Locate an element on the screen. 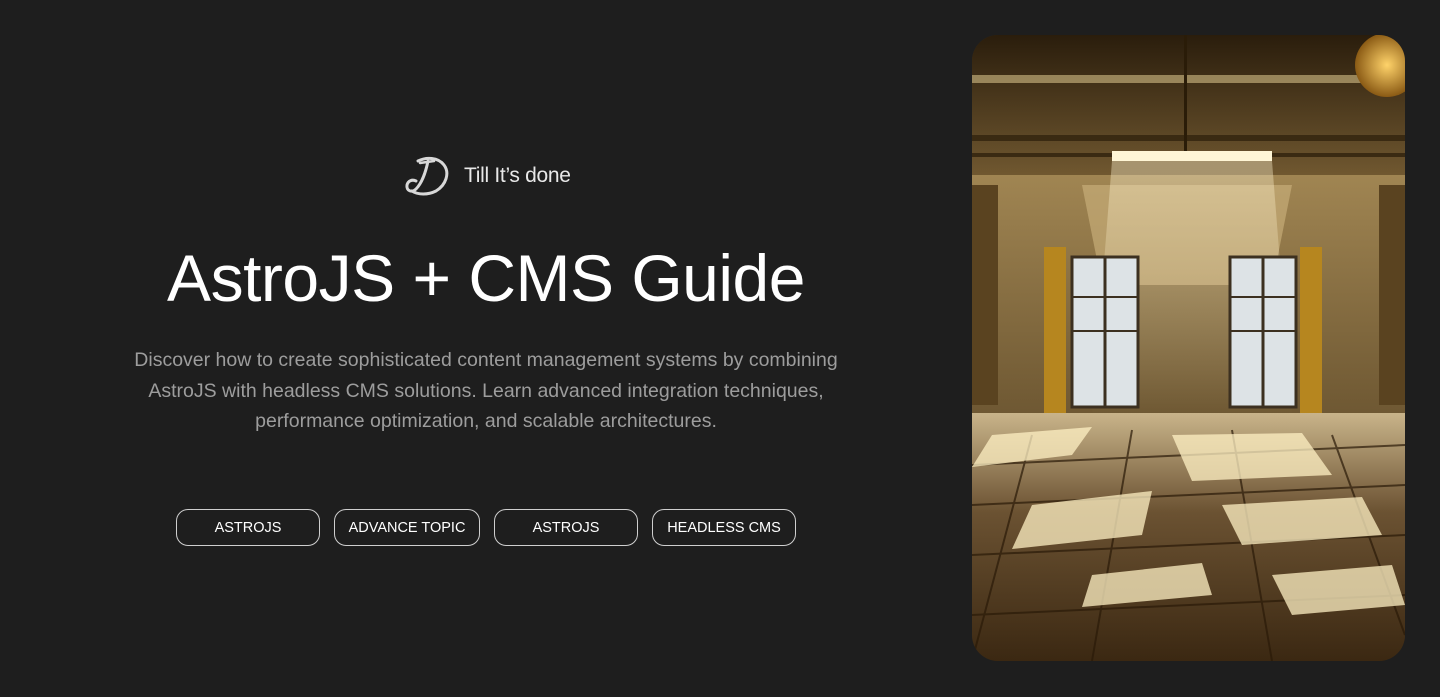 The image size is (1440, 697). tag-astrojs-2: ASTROJS is located at coordinates (566, 527).